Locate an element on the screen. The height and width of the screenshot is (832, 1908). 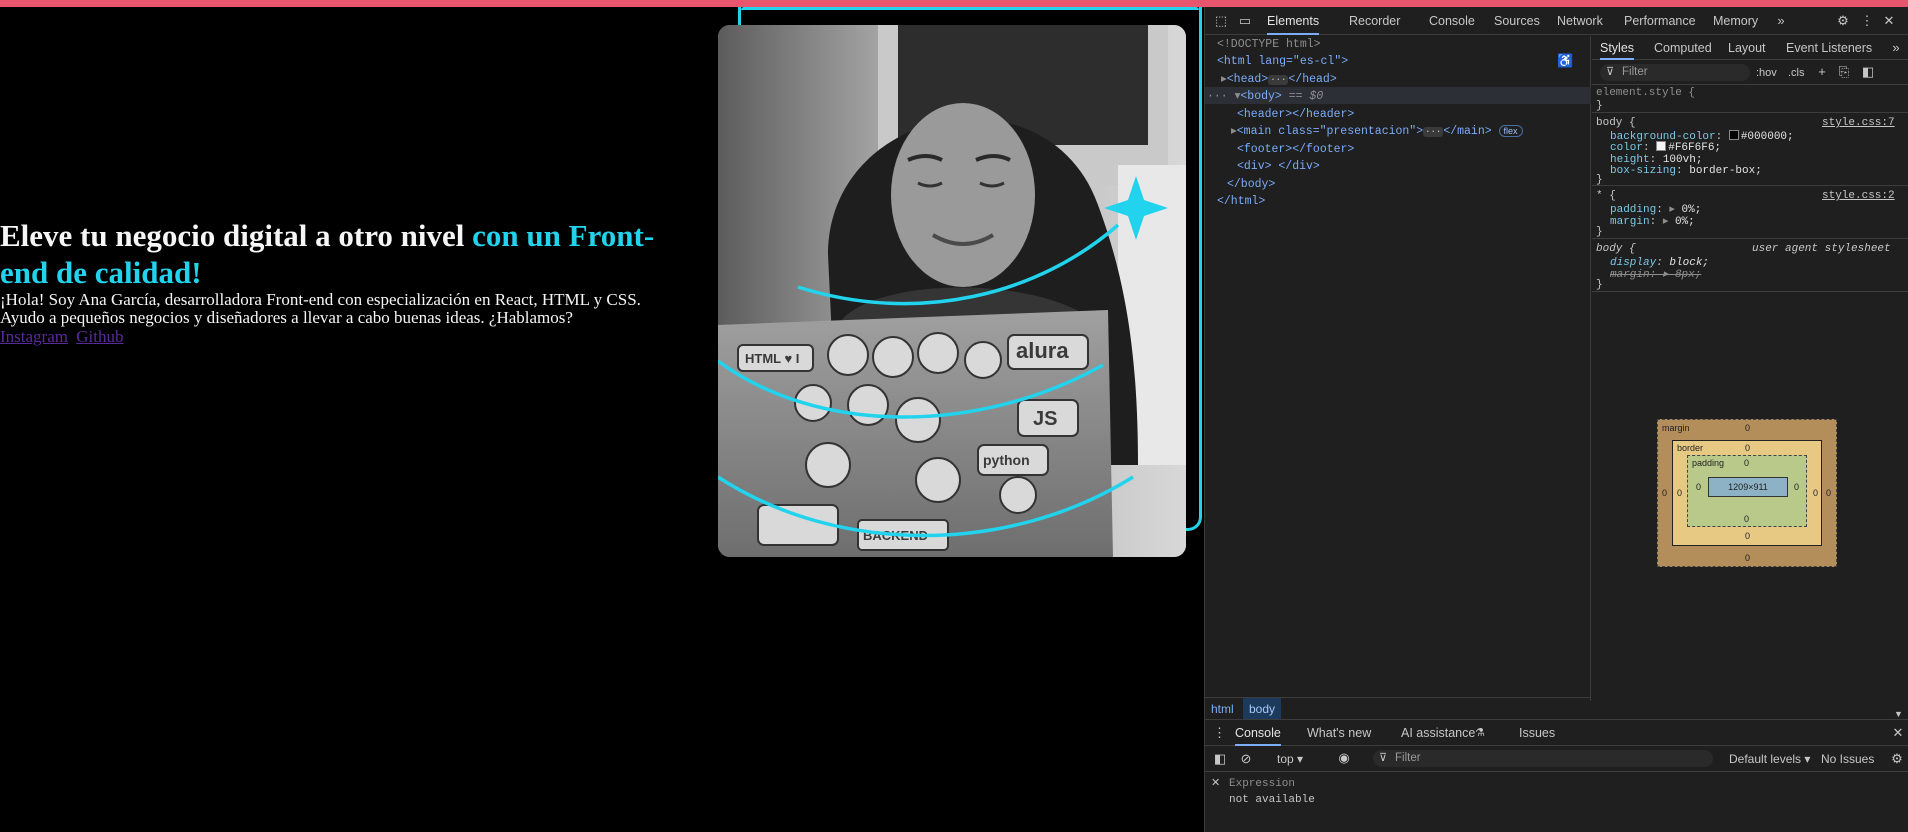
rule-source-link: style.css:7 is located at coordinates (1858, 123).